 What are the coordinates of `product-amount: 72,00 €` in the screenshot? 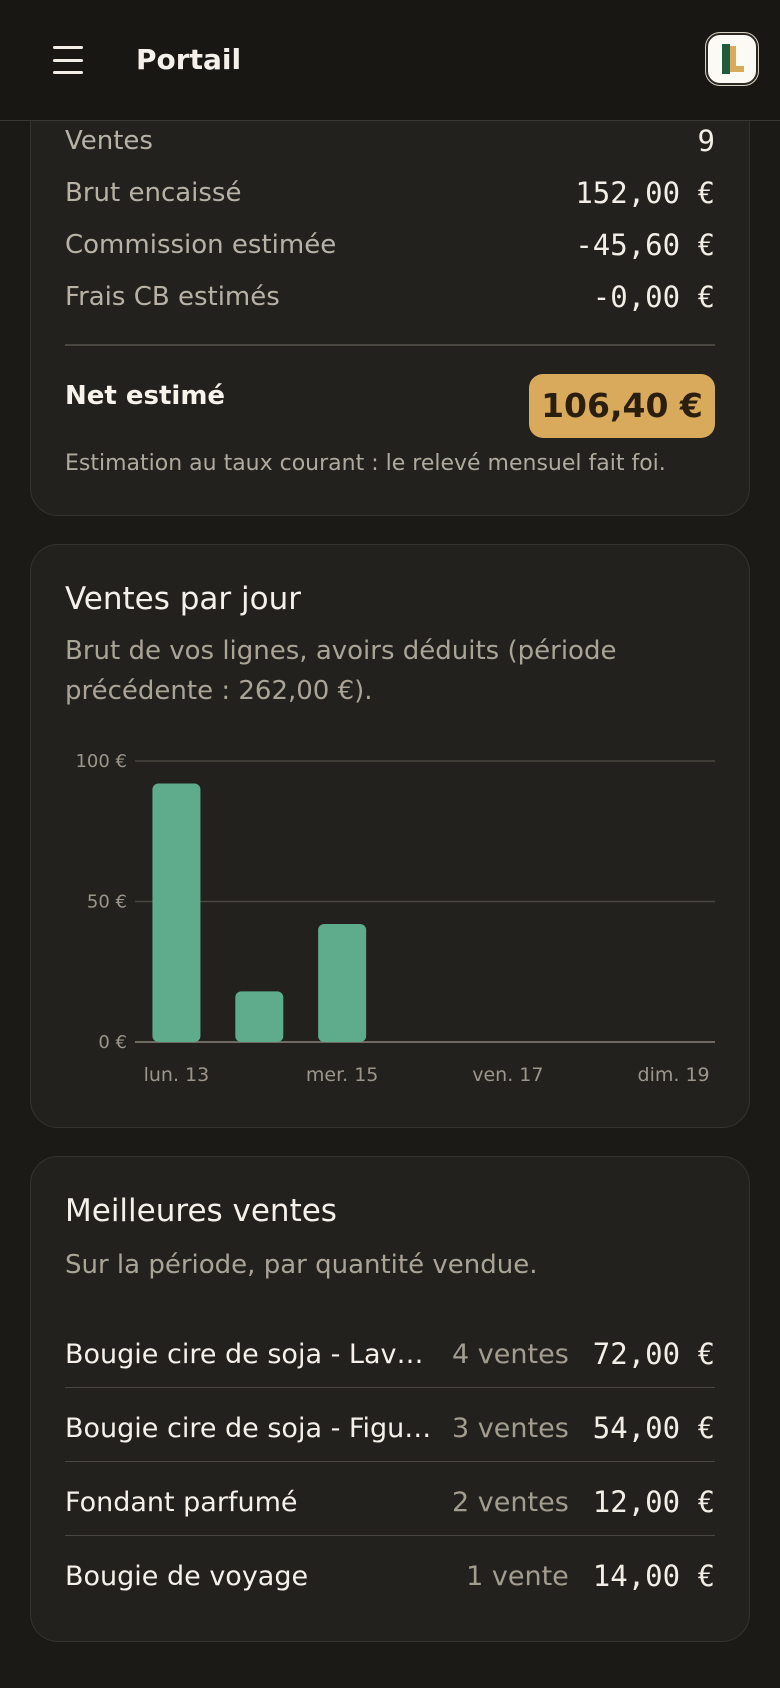 It's located at (653, 1354).